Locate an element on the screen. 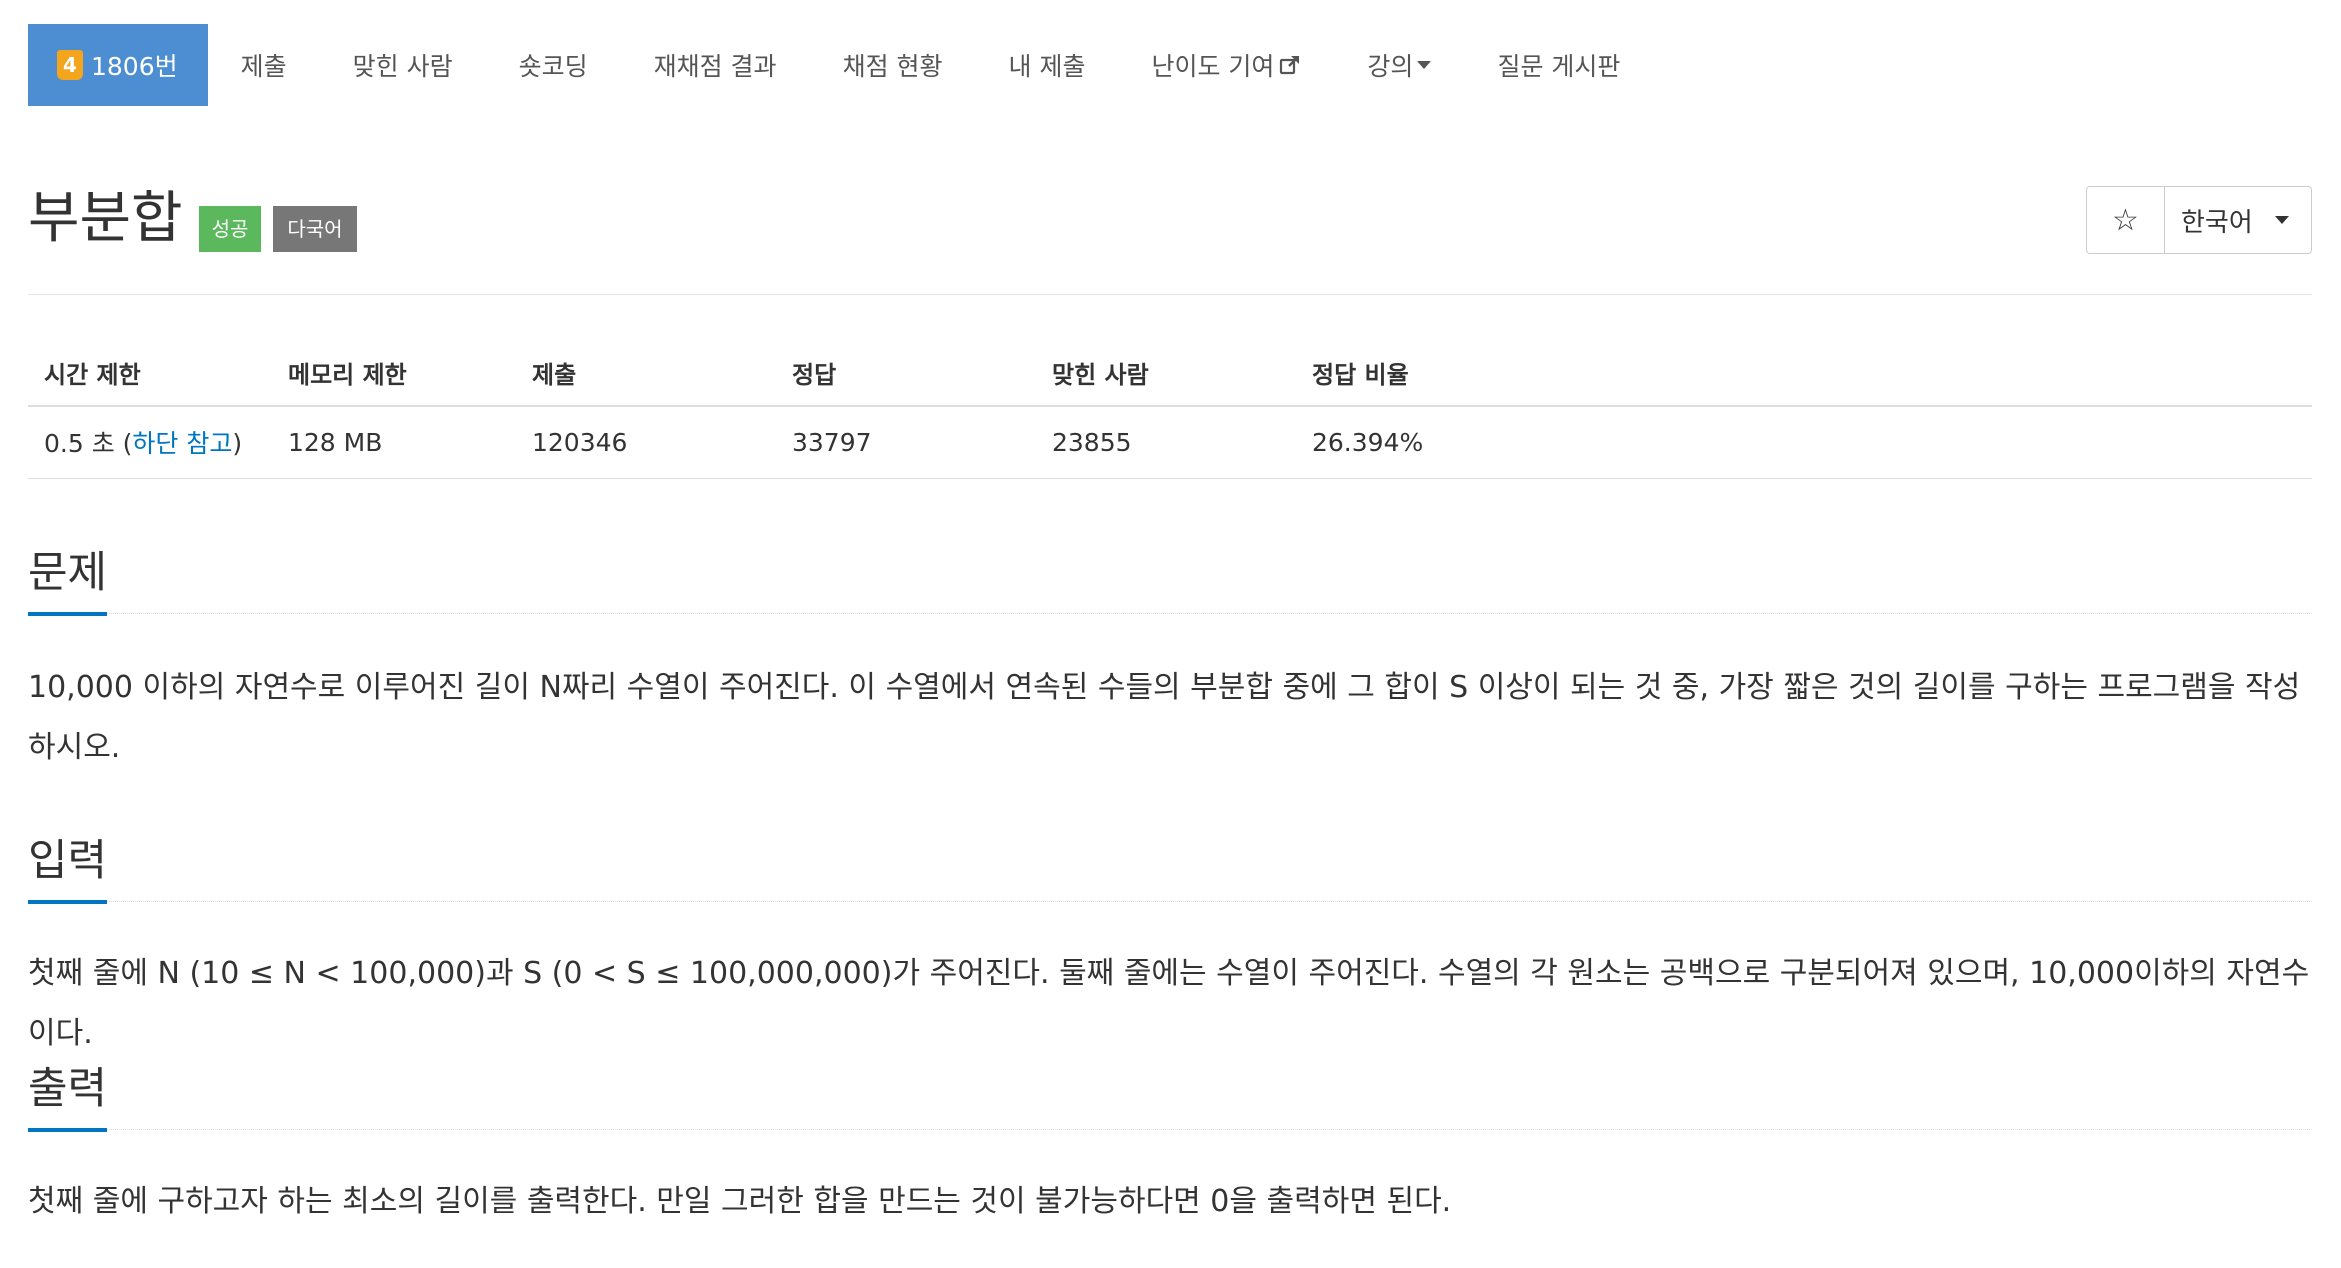 This screenshot has width=2341, height=1268. star-icon: ☆ is located at coordinates (2125, 220).